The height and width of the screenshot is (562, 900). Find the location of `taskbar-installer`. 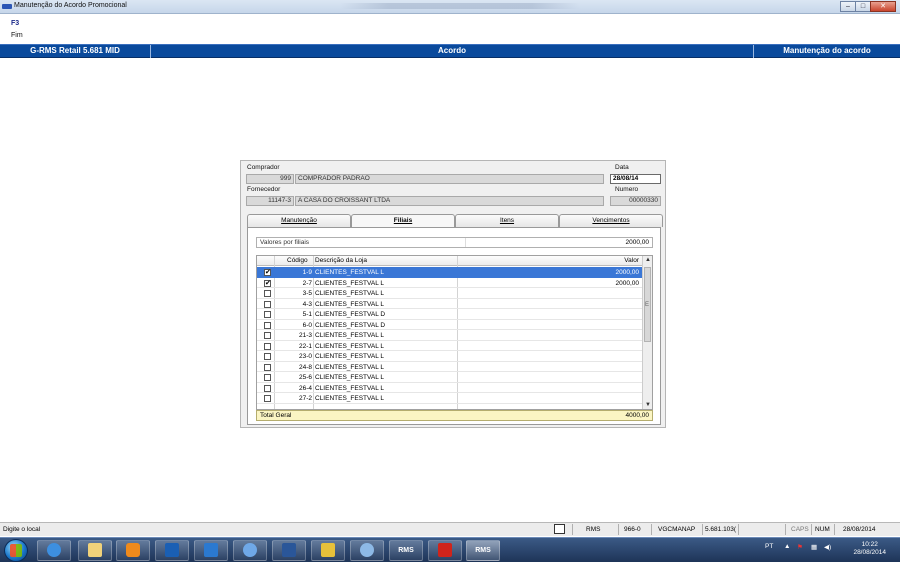

taskbar-installer is located at coordinates (328, 550).